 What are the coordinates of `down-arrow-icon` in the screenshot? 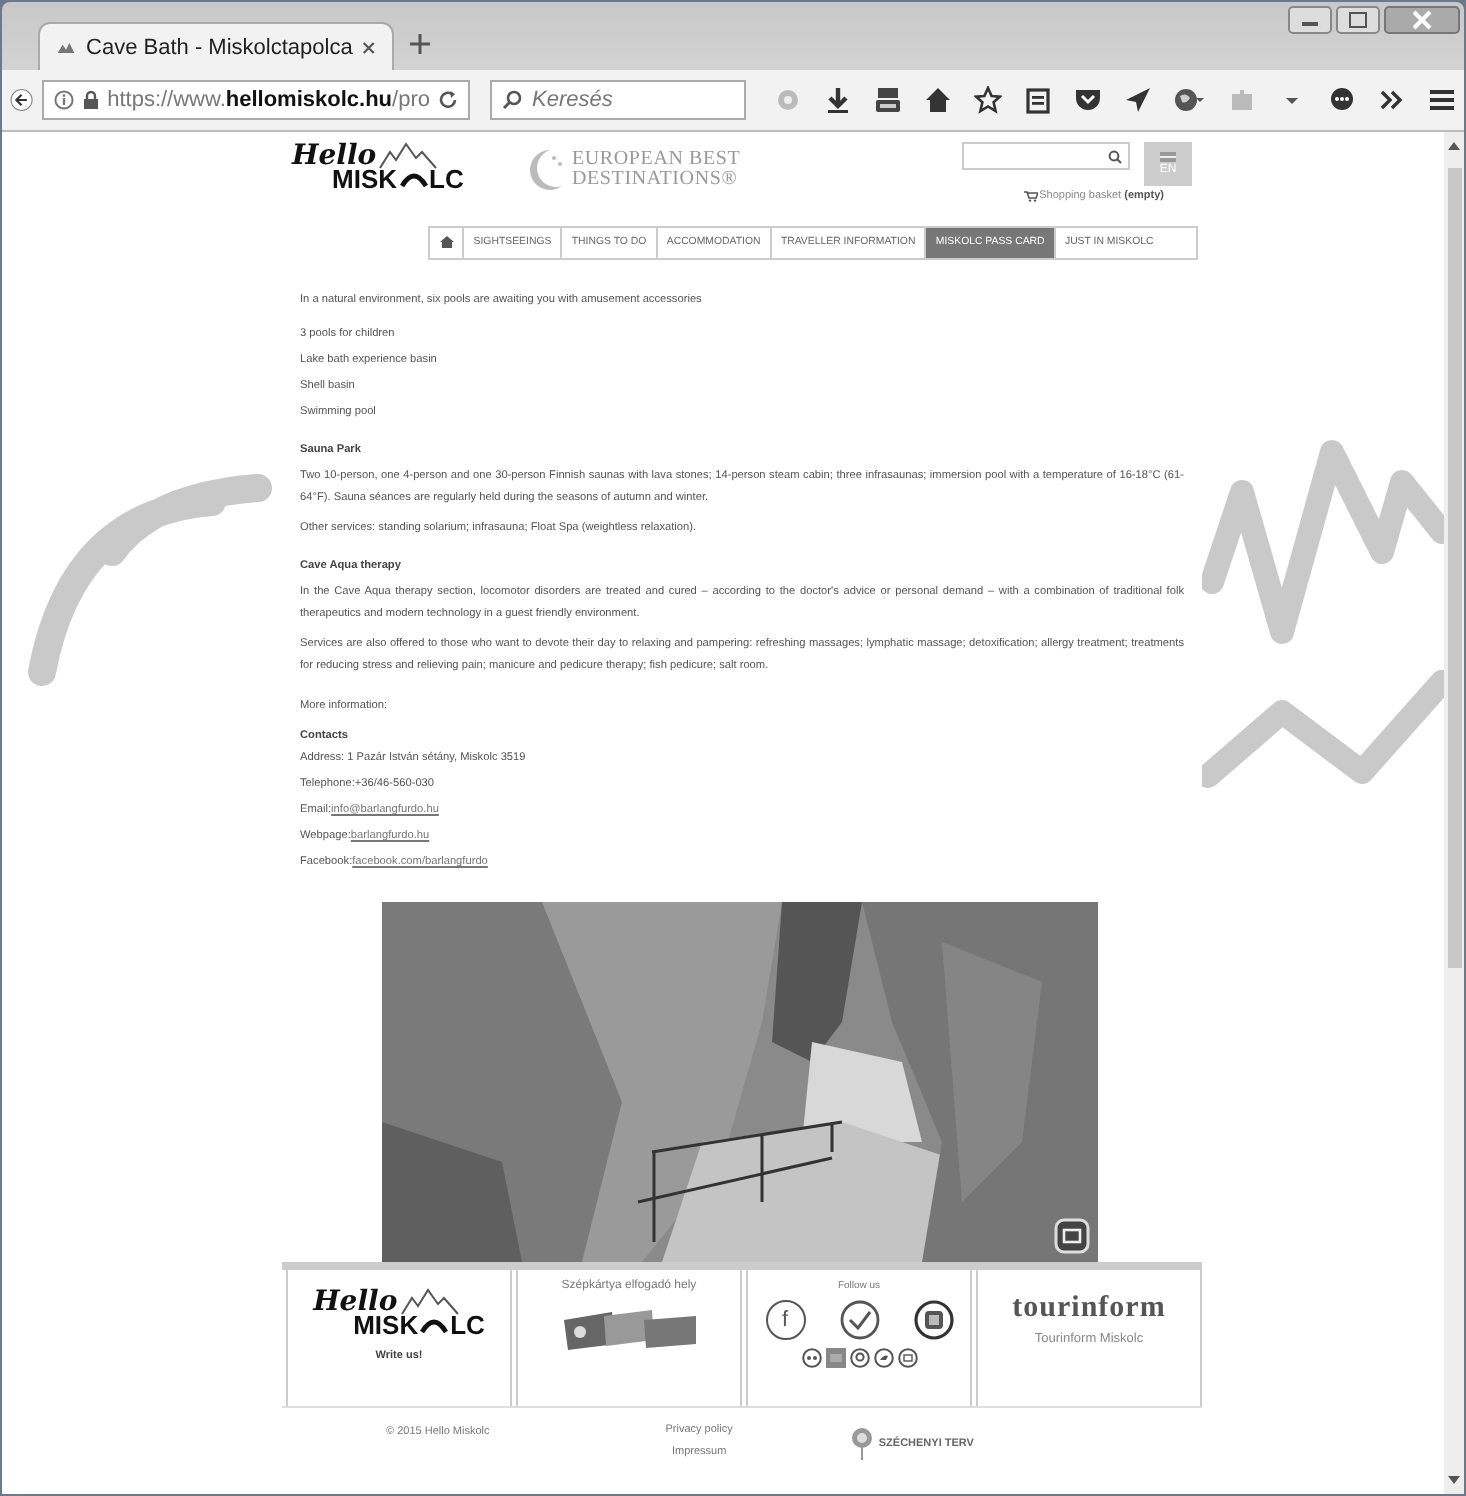 It's located at (1454, 1480).